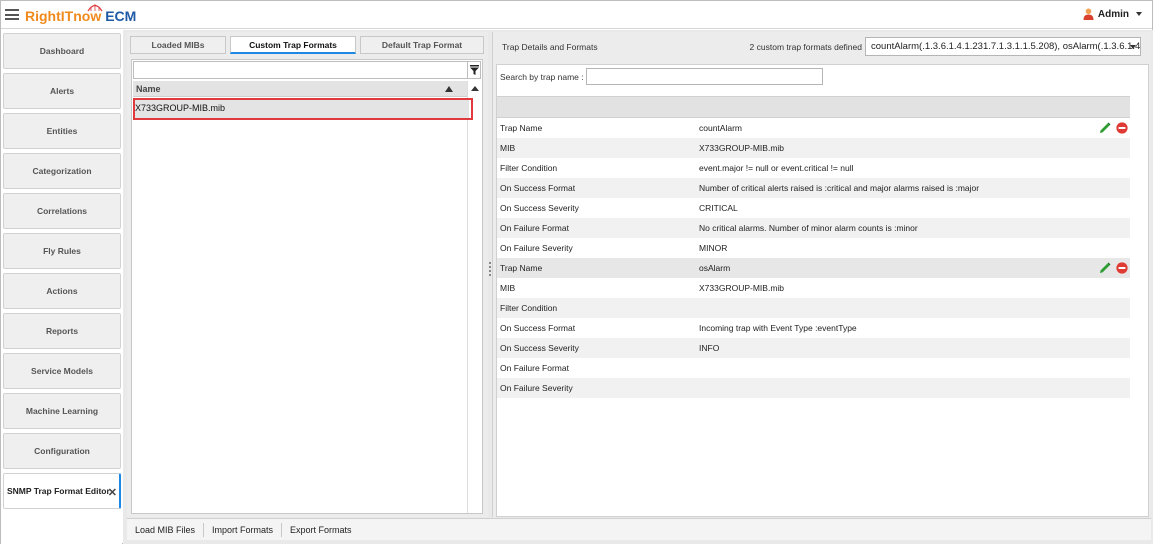  I want to click on sidebar-item-snmp-trap-format-editor: SNMP Trap Format Editor ✕, so click(62, 491).